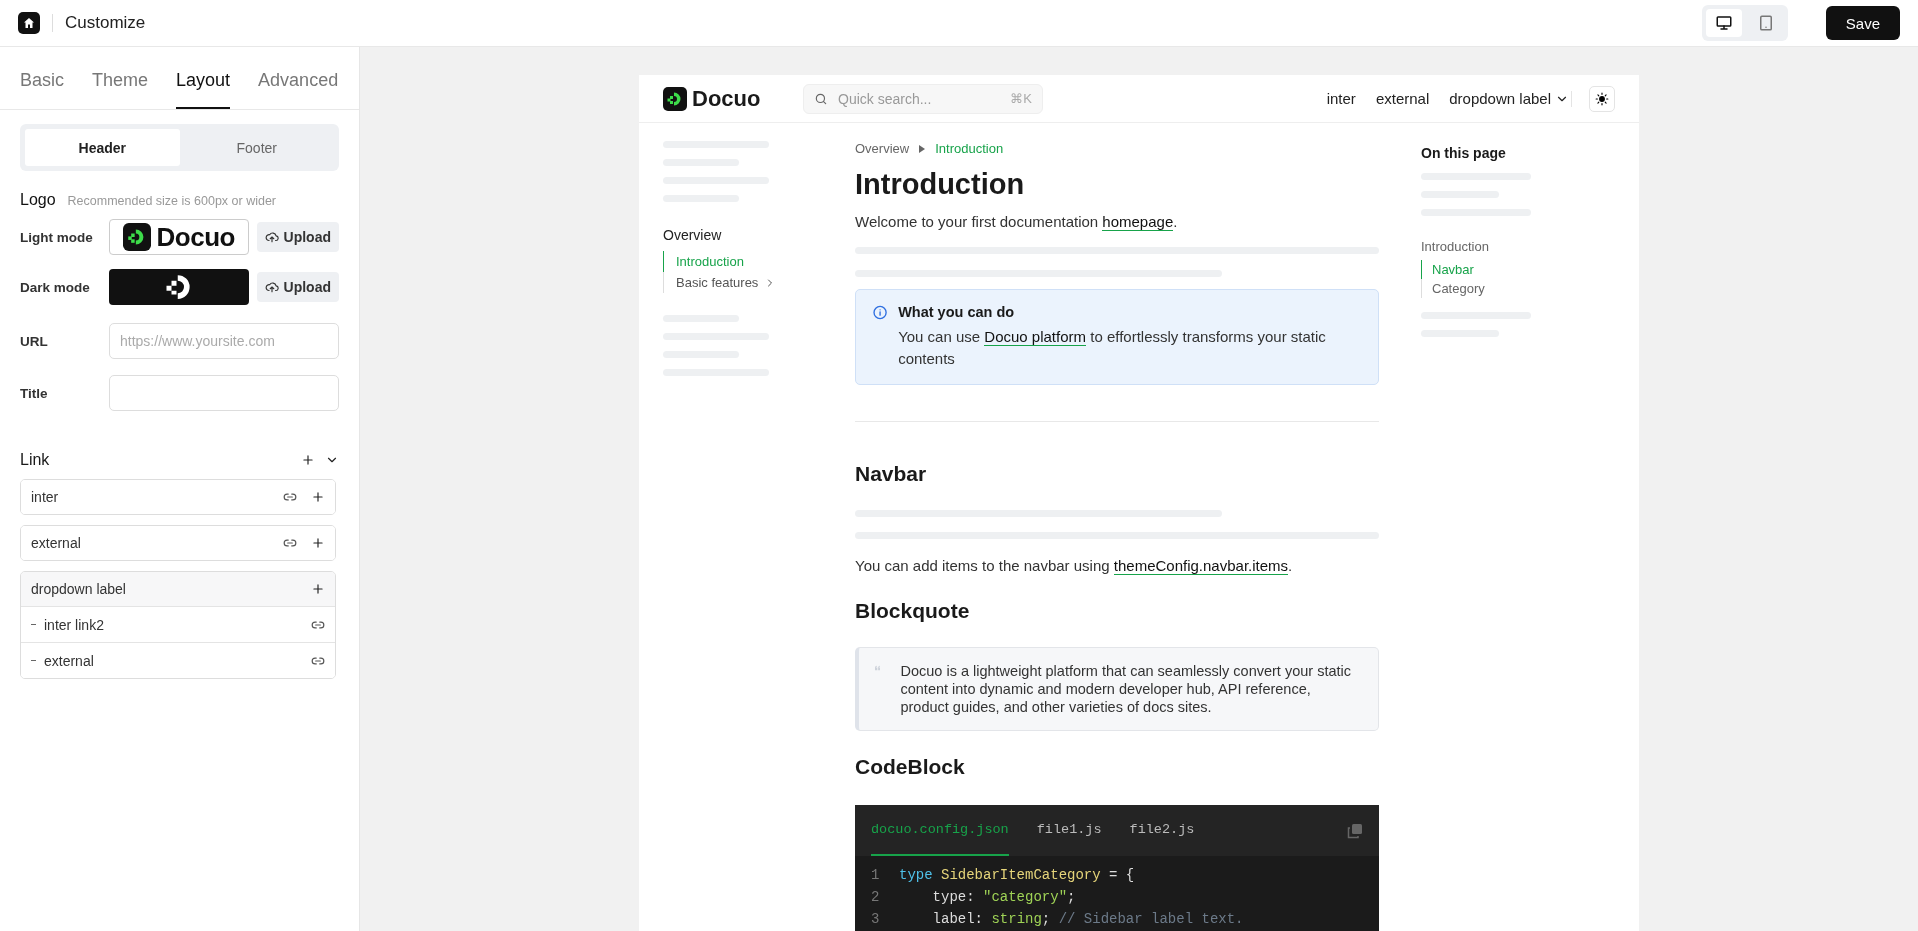 The width and height of the screenshot is (1918, 931). I want to click on paragraph: You can use Docuo platform to effortlessly transforms your static contents, so click(1112, 348).